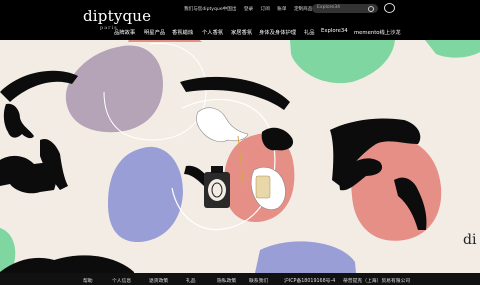 This screenshot has width=480, height=285. I want to click on chat-bubble-icon, so click(389, 8).